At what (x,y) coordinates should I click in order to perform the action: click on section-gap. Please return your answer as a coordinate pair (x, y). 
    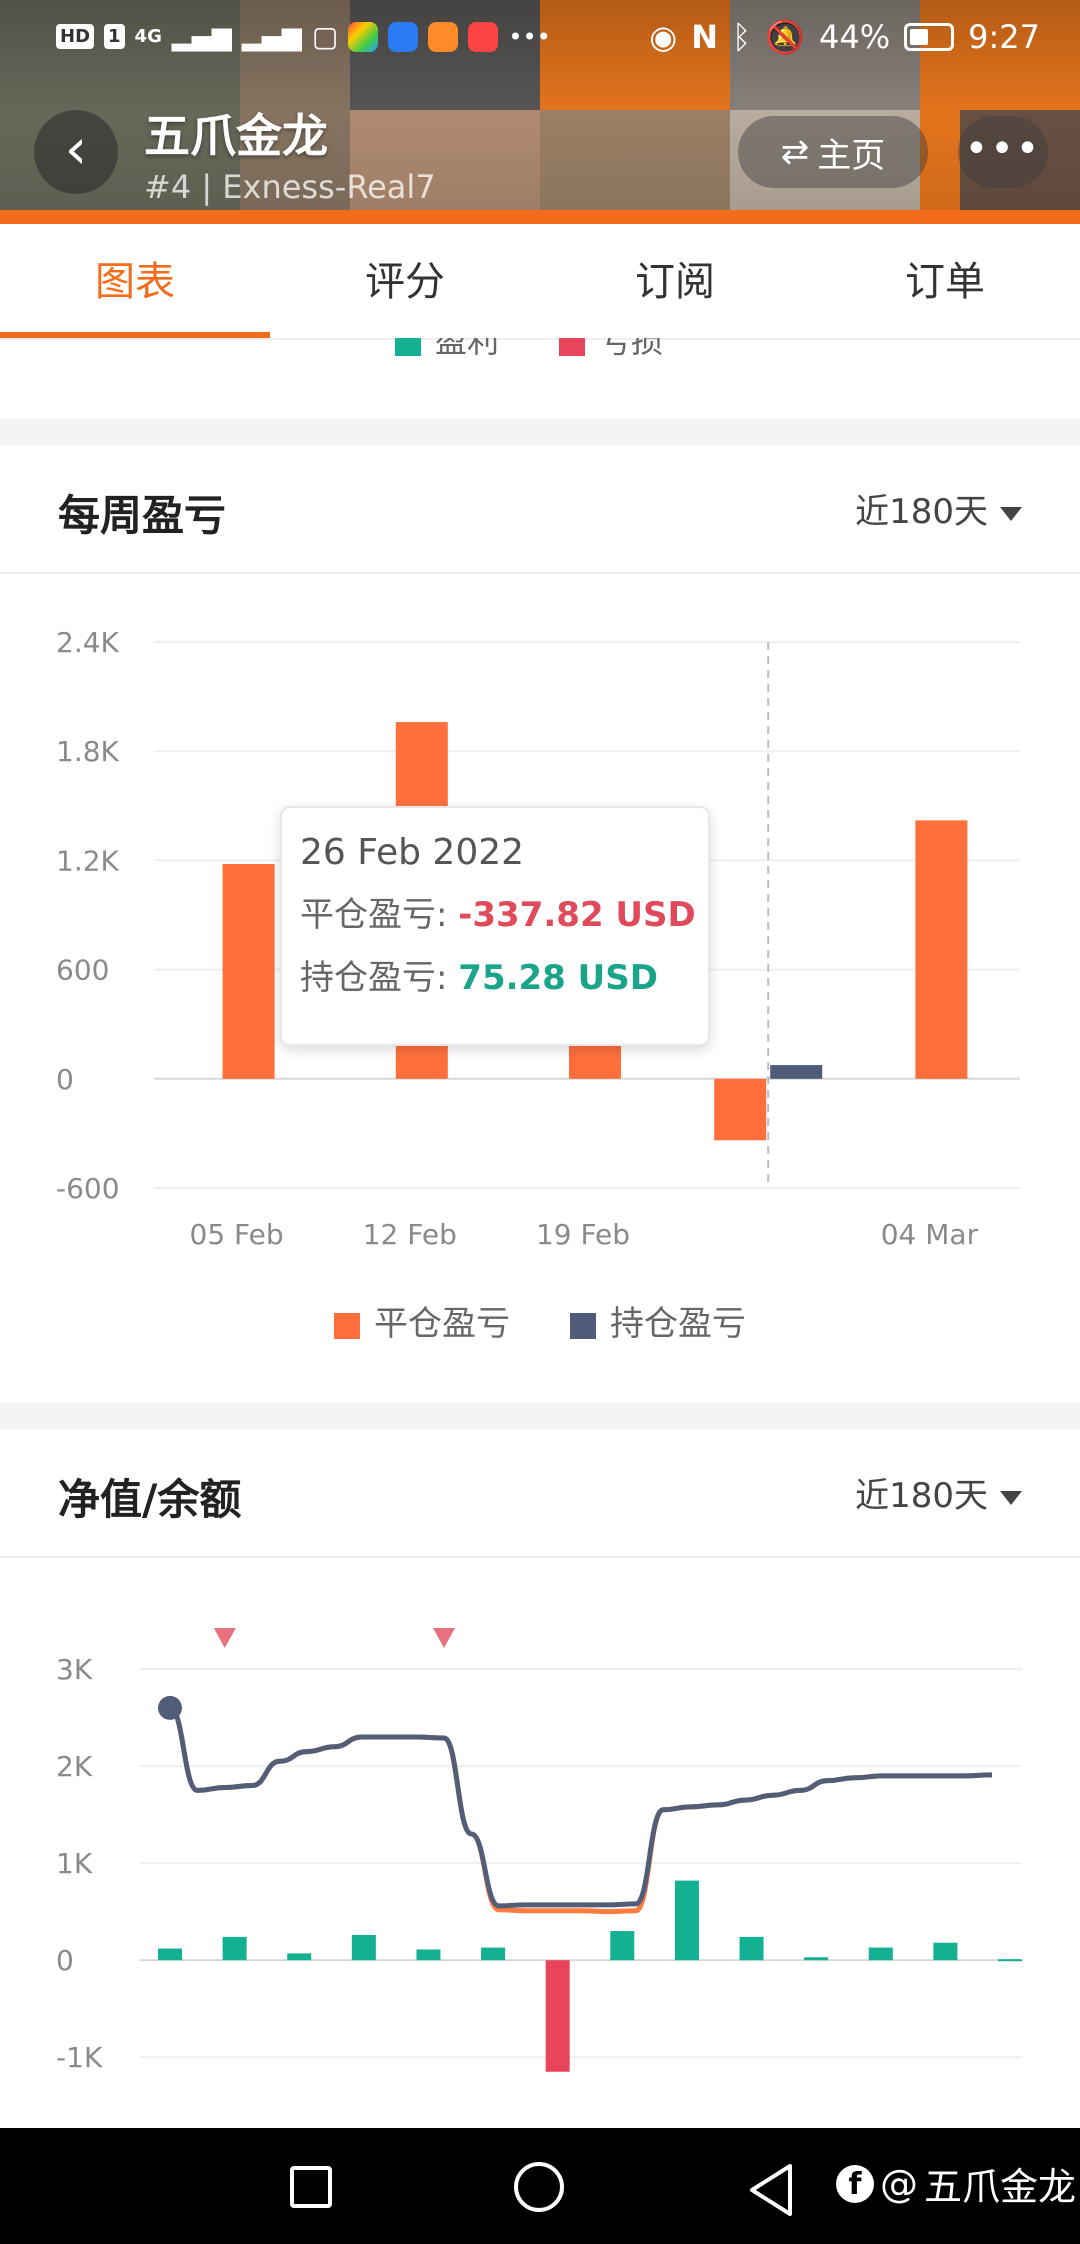
    Looking at the image, I should click on (540, 432).